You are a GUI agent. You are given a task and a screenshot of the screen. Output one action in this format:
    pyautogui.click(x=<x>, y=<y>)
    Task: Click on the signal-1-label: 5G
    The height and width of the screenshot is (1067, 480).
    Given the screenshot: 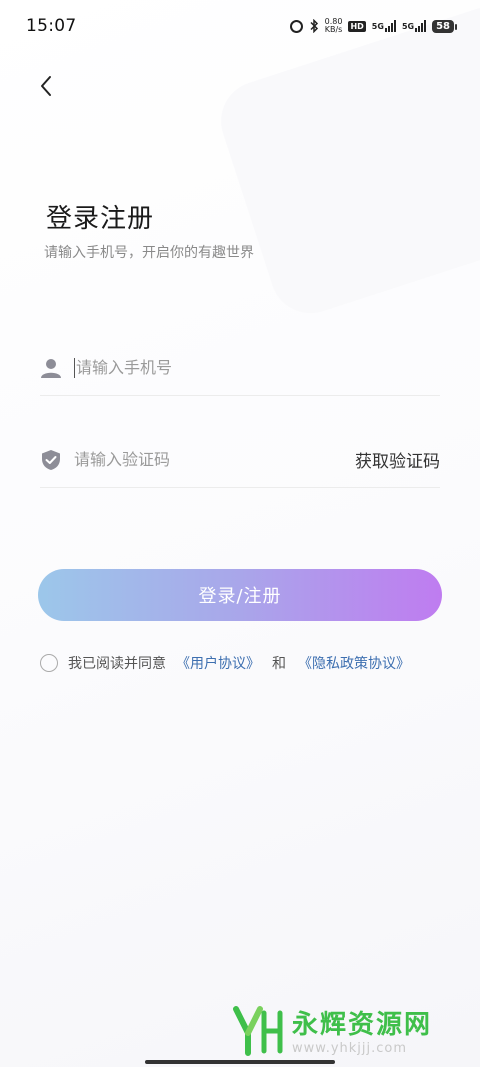 What is the action you would take?
    pyautogui.click(x=377, y=26)
    